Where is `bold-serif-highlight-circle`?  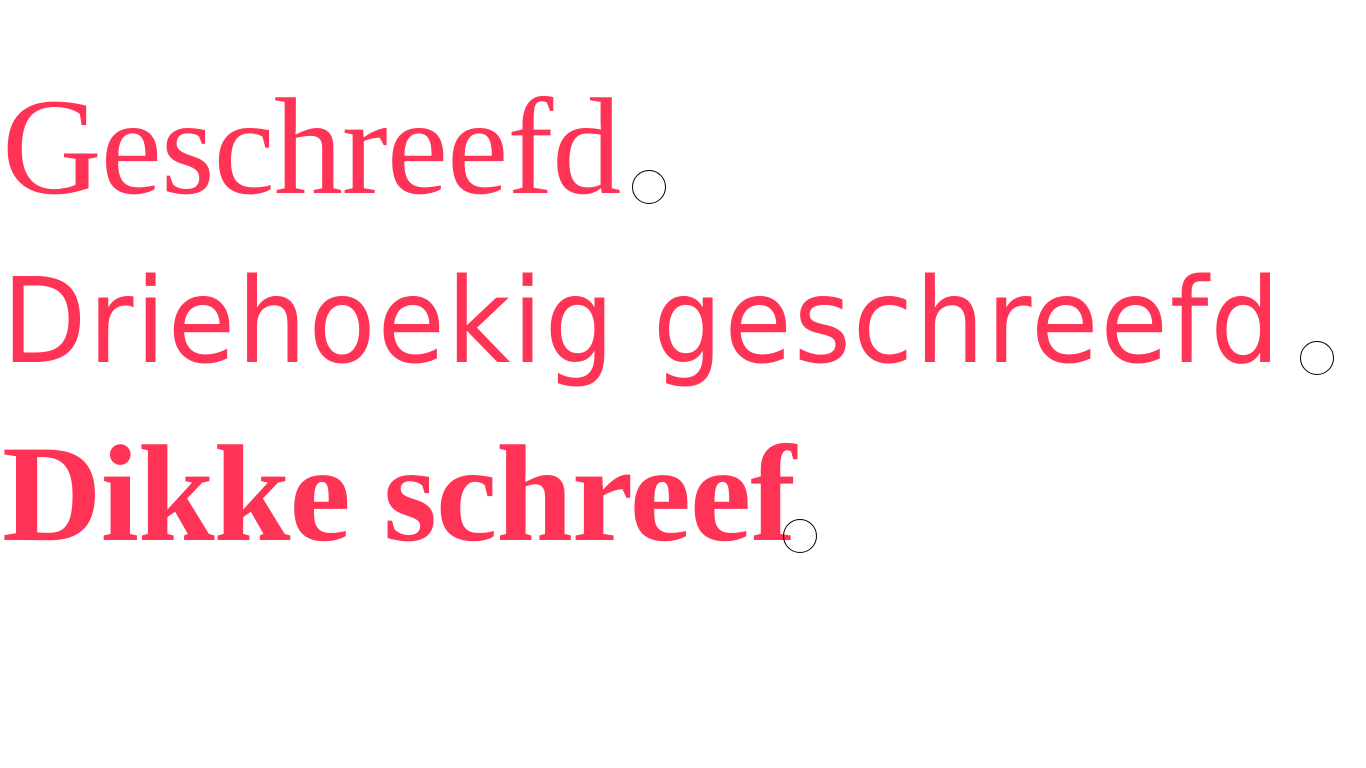 bold-serif-highlight-circle is located at coordinates (800, 536).